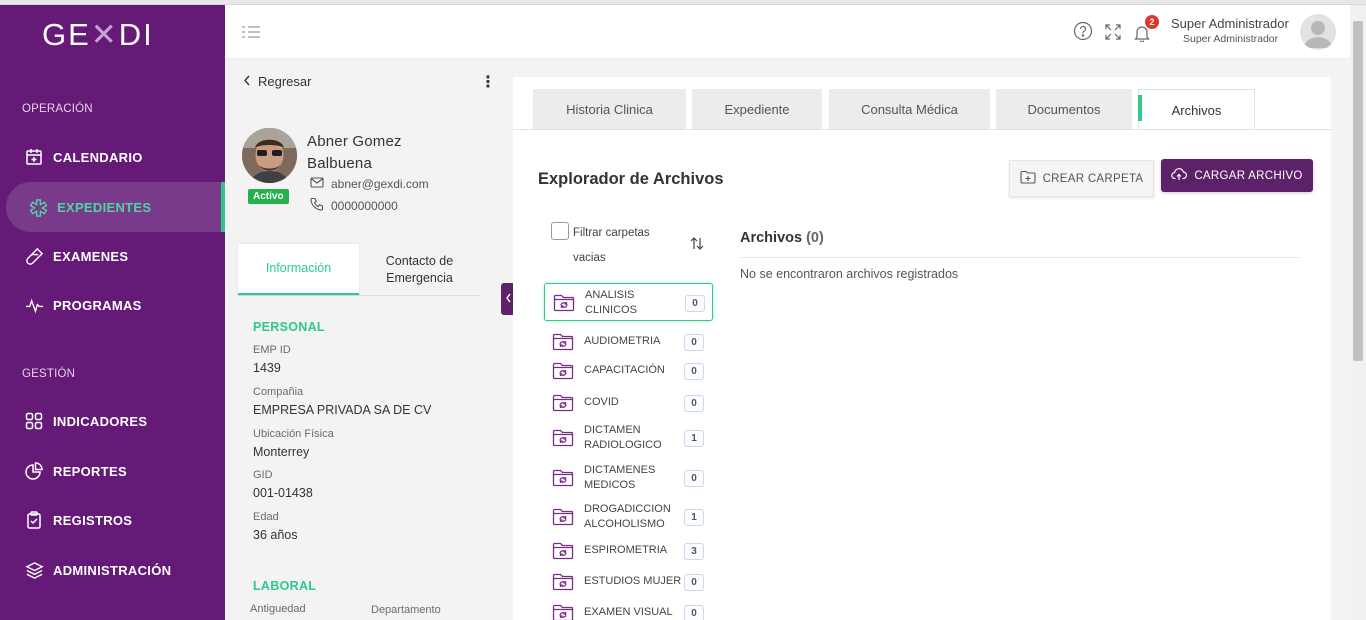 This screenshot has height=620, width=1366. What do you see at coordinates (263, 475) in the screenshot?
I see `field-label-gid: GID` at bounding box center [263, 475].